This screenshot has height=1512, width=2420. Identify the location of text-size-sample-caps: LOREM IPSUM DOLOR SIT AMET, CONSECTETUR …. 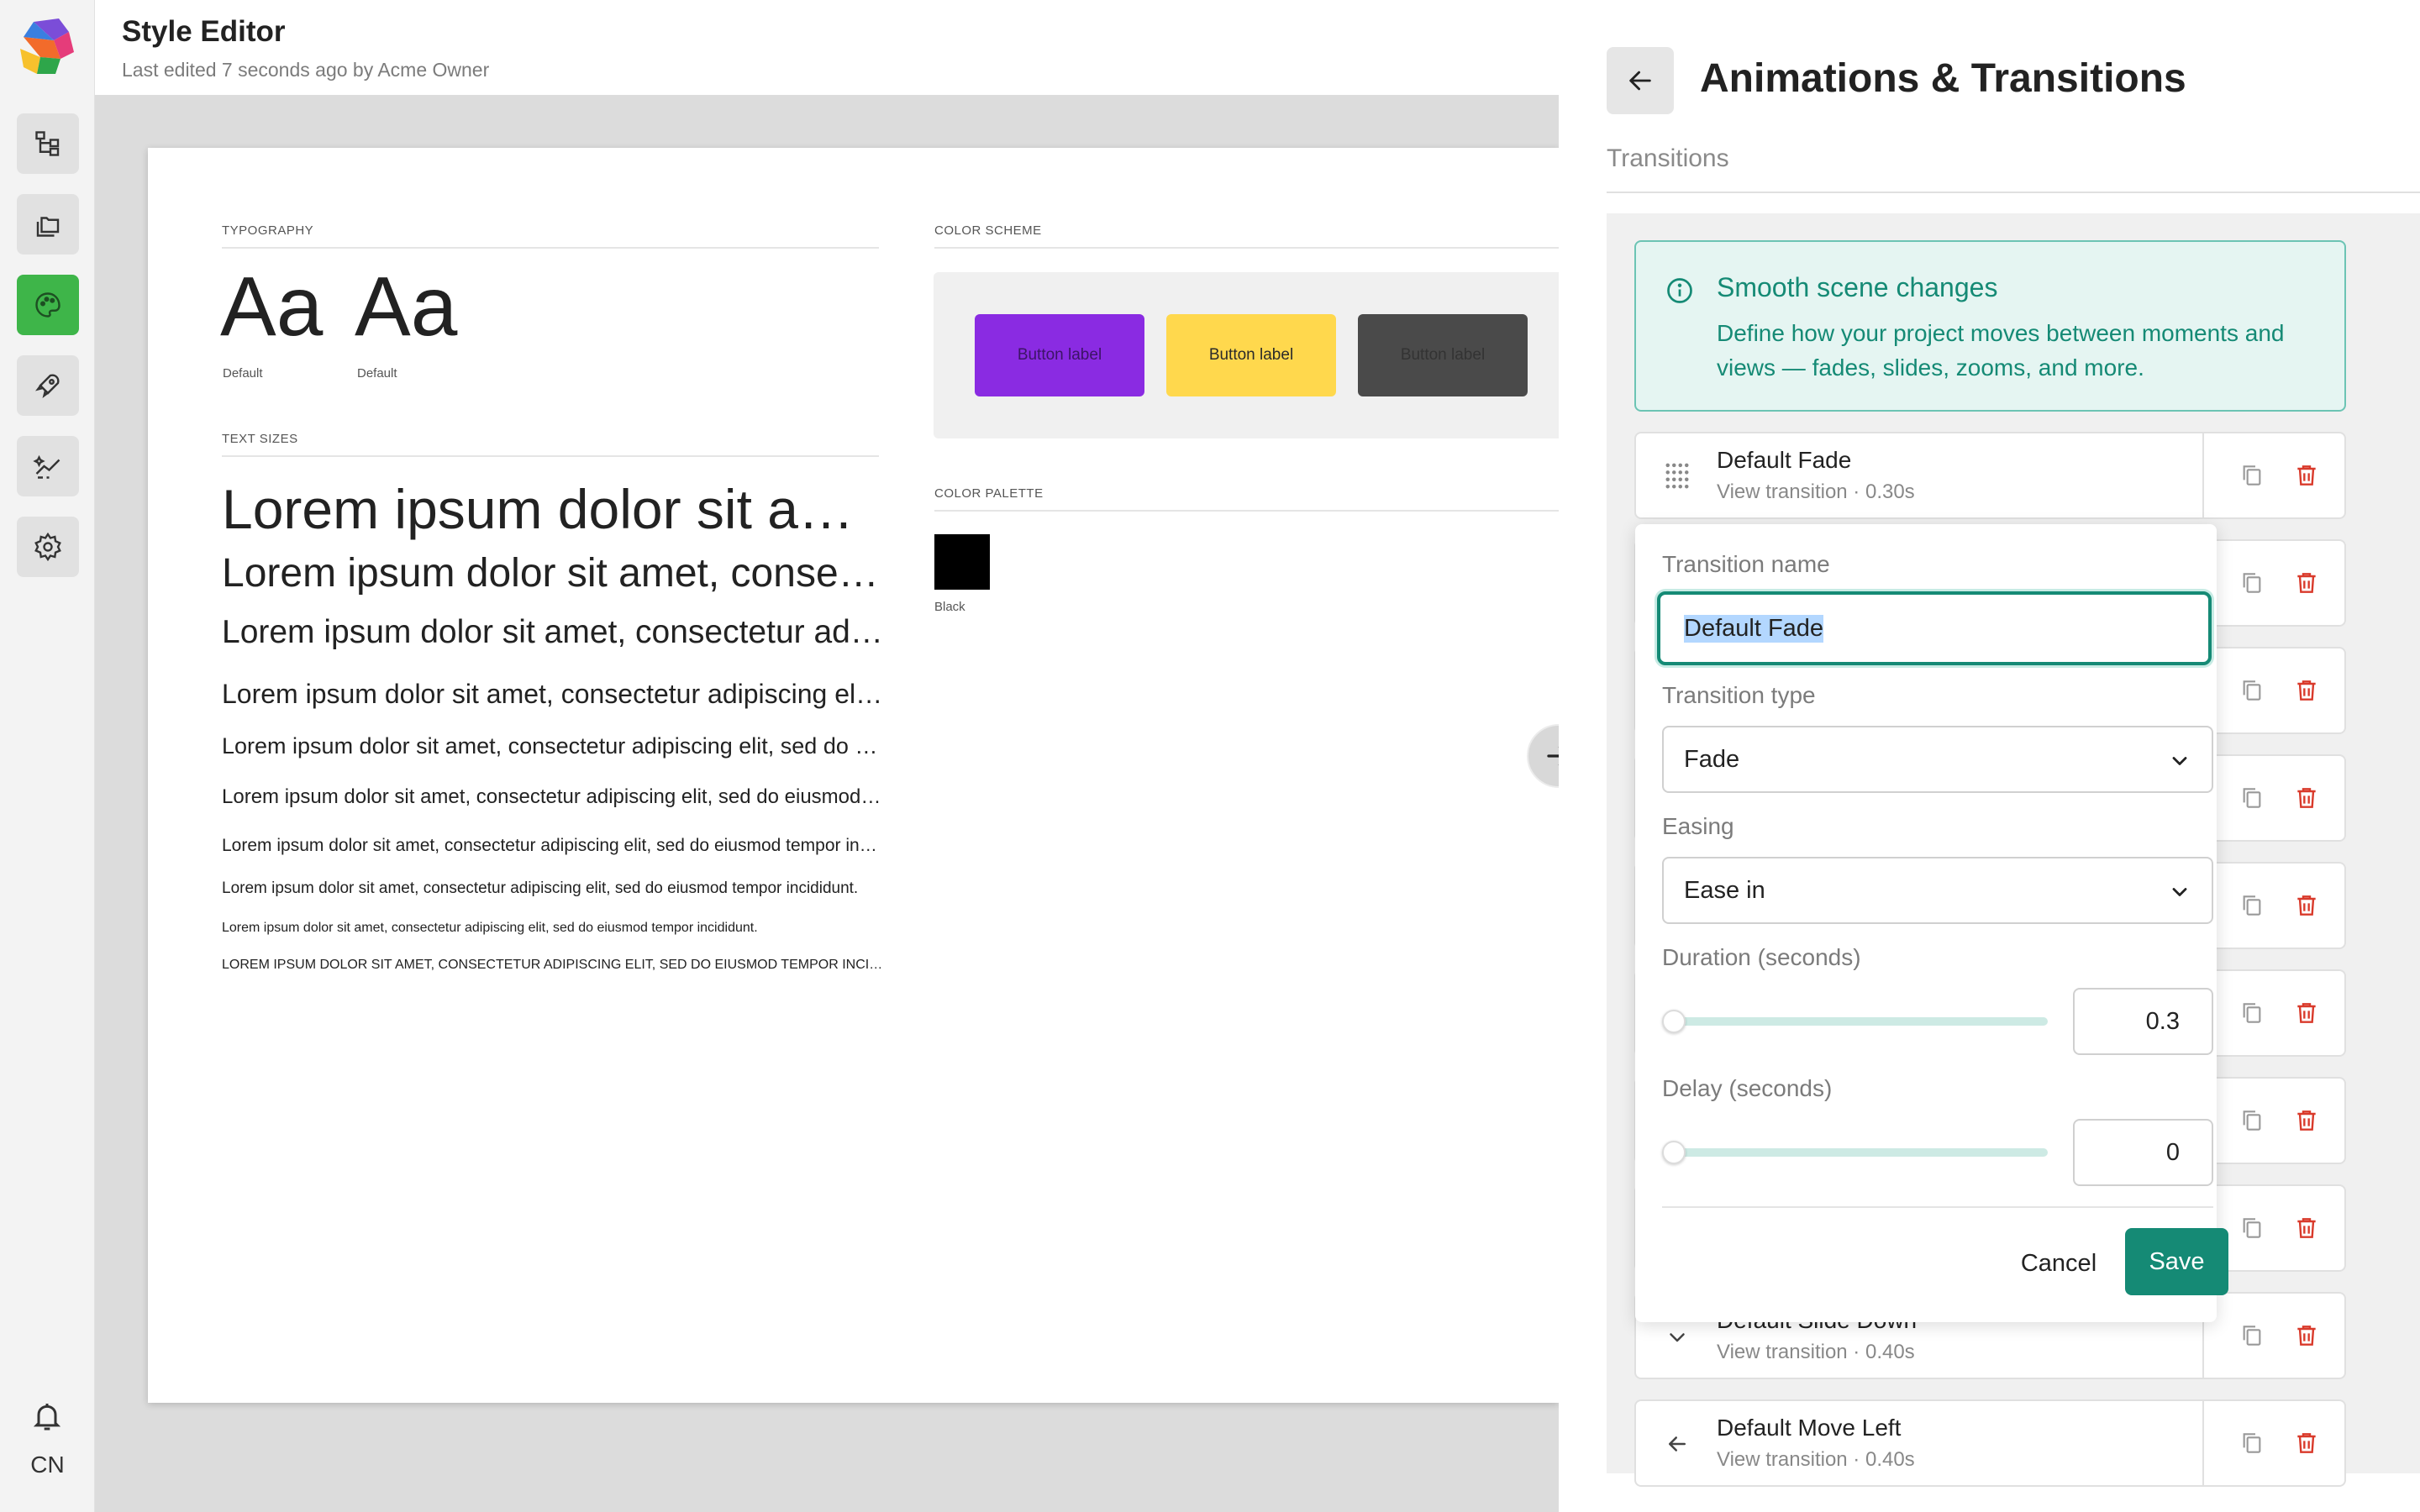
(554, 965).